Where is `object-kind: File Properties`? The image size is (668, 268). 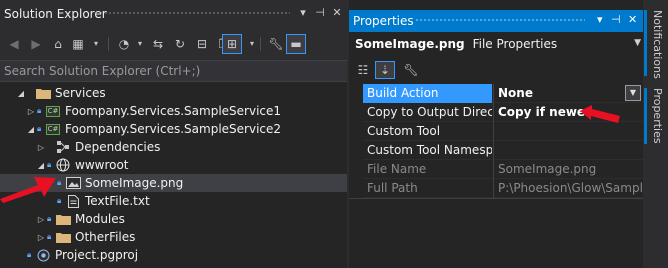 object-kind: File Properties is located at coordinates (515, 44).